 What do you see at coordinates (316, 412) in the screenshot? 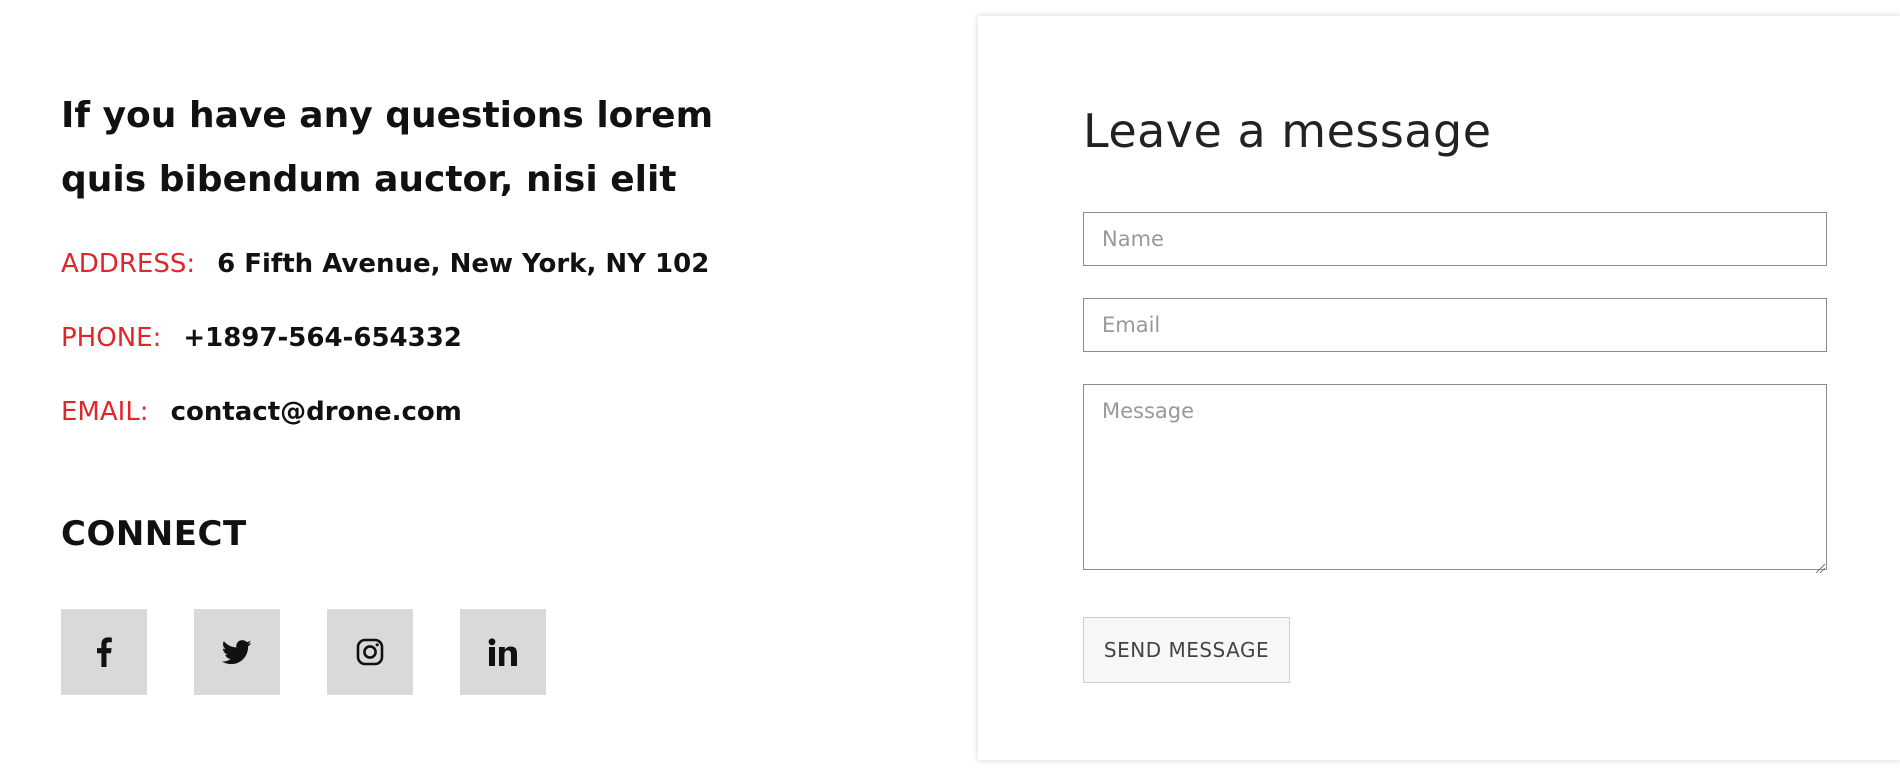
I see `email-value: contact@drone.com` at bounding box center [316, 412].